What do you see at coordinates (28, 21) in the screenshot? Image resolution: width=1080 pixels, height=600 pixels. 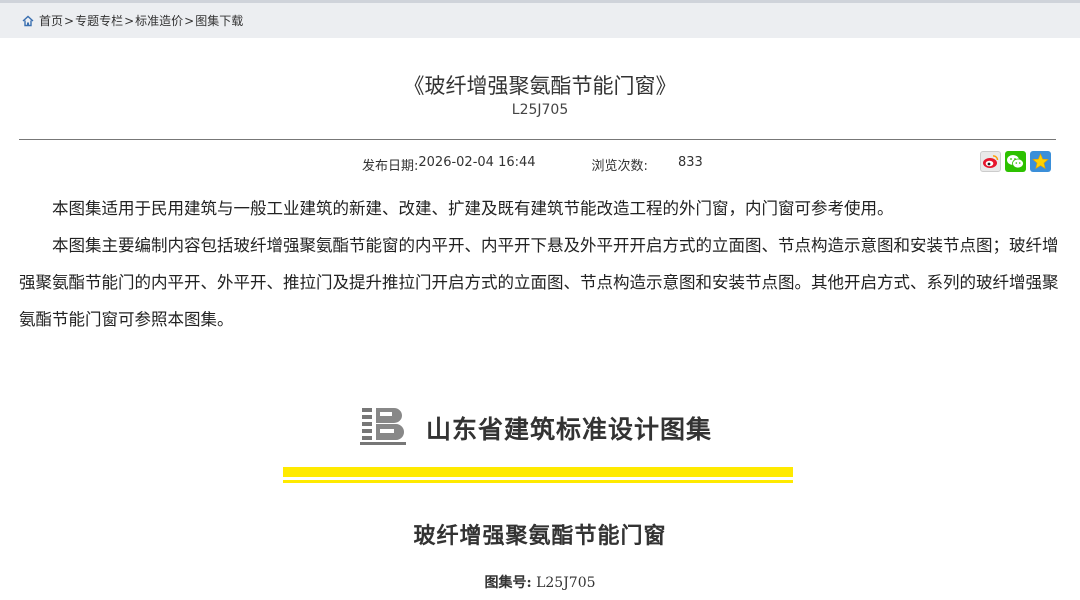 I see `home-icon` at bounding box center [28, 21].